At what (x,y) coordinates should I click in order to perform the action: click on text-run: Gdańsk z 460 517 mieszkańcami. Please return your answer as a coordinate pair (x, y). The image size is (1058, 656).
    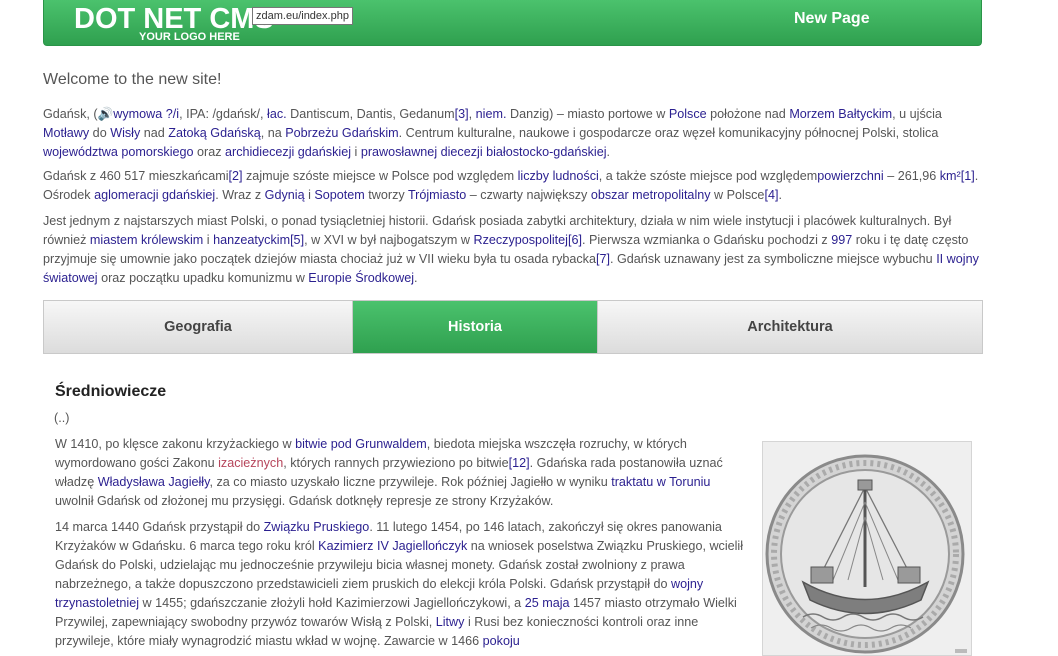
    Looking at the image, I should click on (136, 176).